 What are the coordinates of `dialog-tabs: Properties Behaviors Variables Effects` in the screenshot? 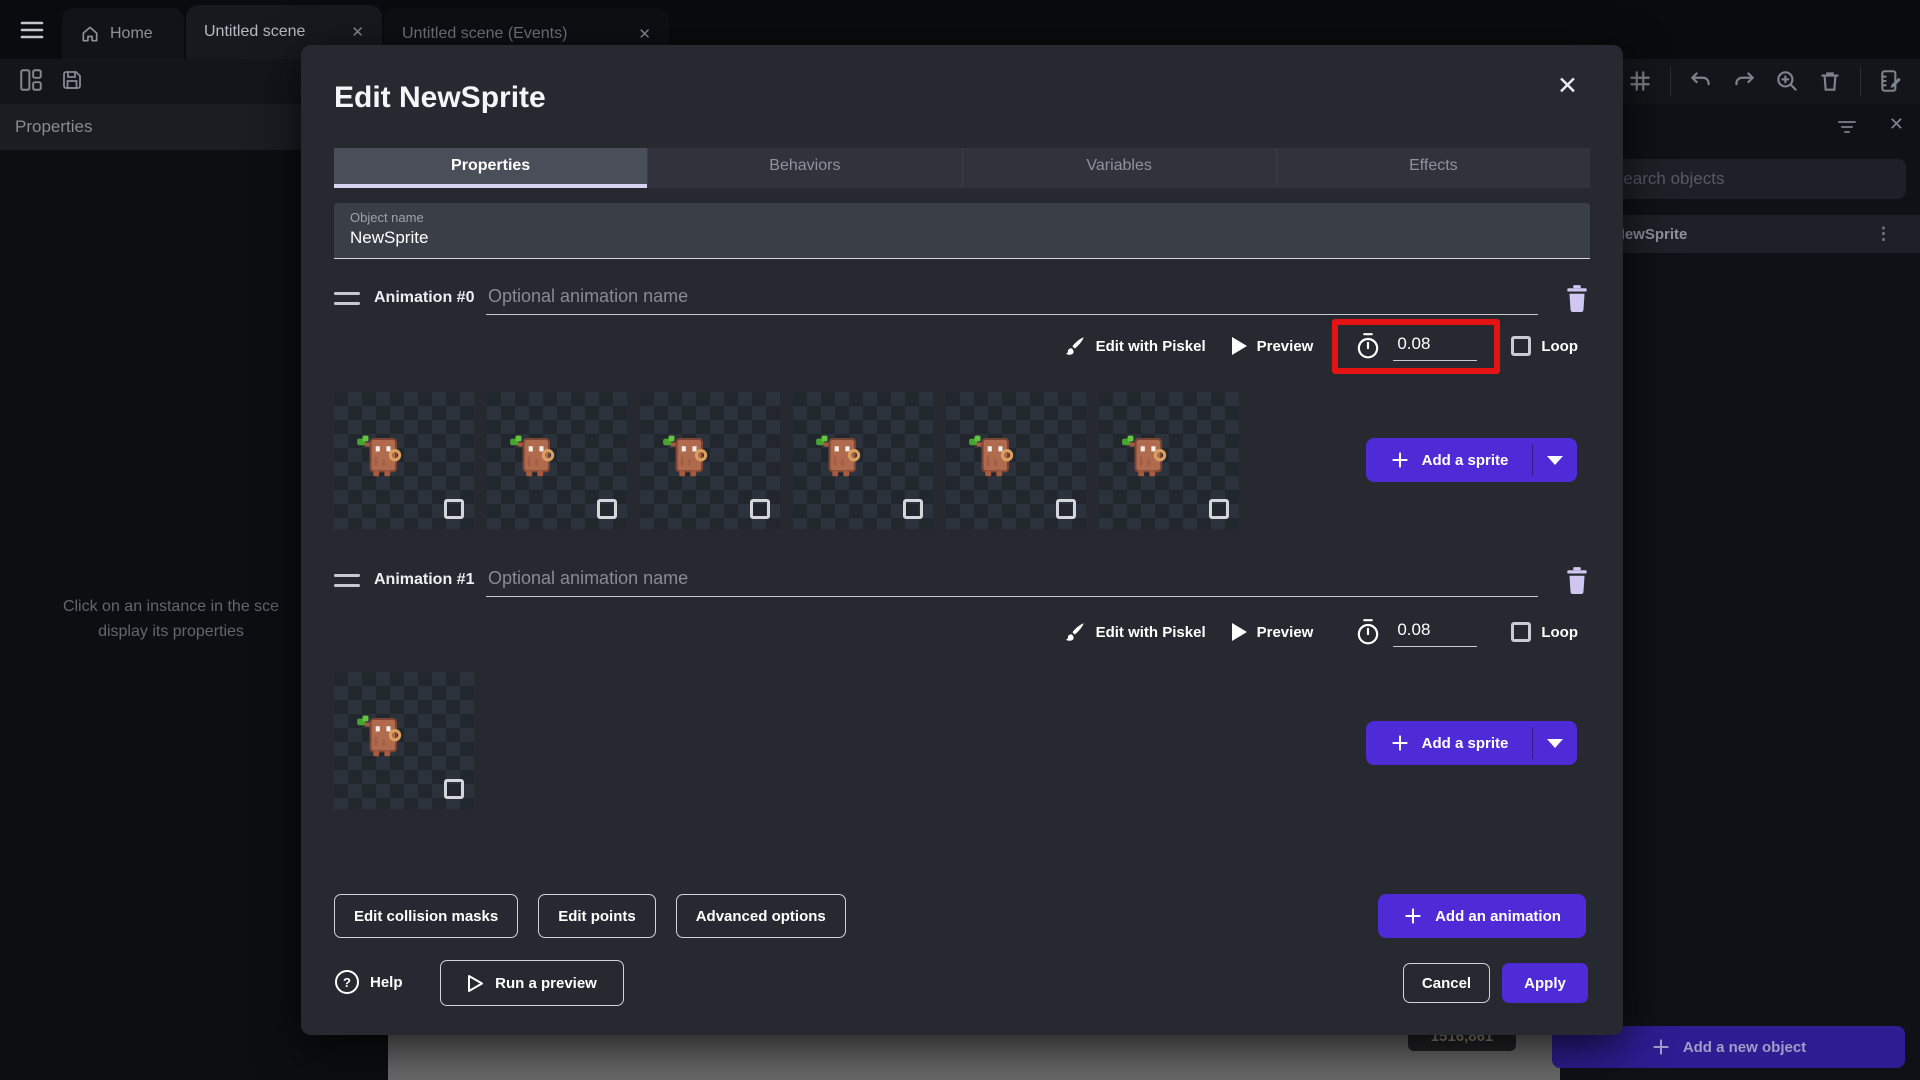 It's located at (962, 168).